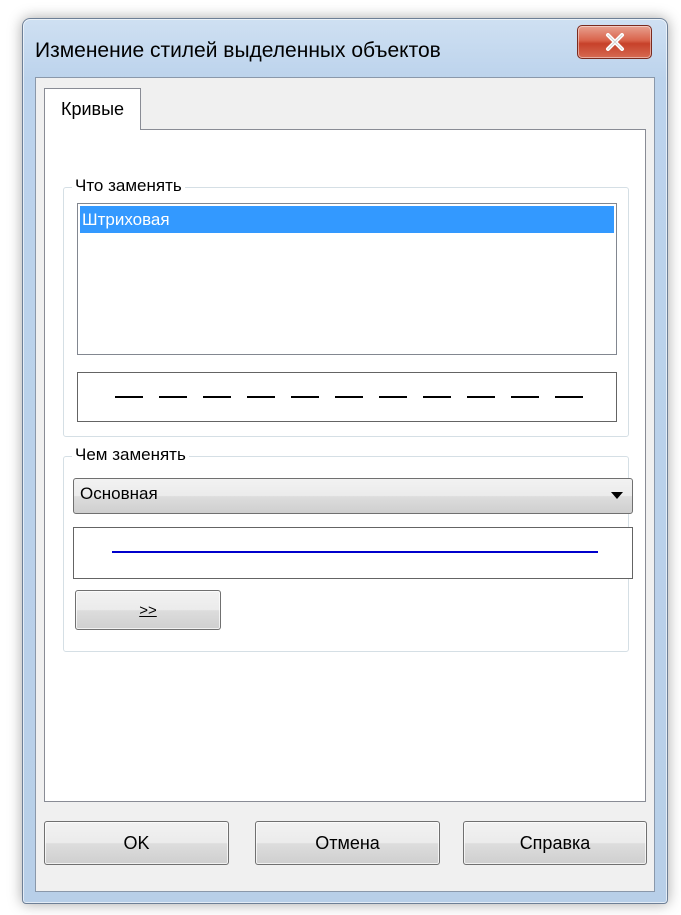  I want to click on what-to-replace-label: Что заменять, so click(128, 186).